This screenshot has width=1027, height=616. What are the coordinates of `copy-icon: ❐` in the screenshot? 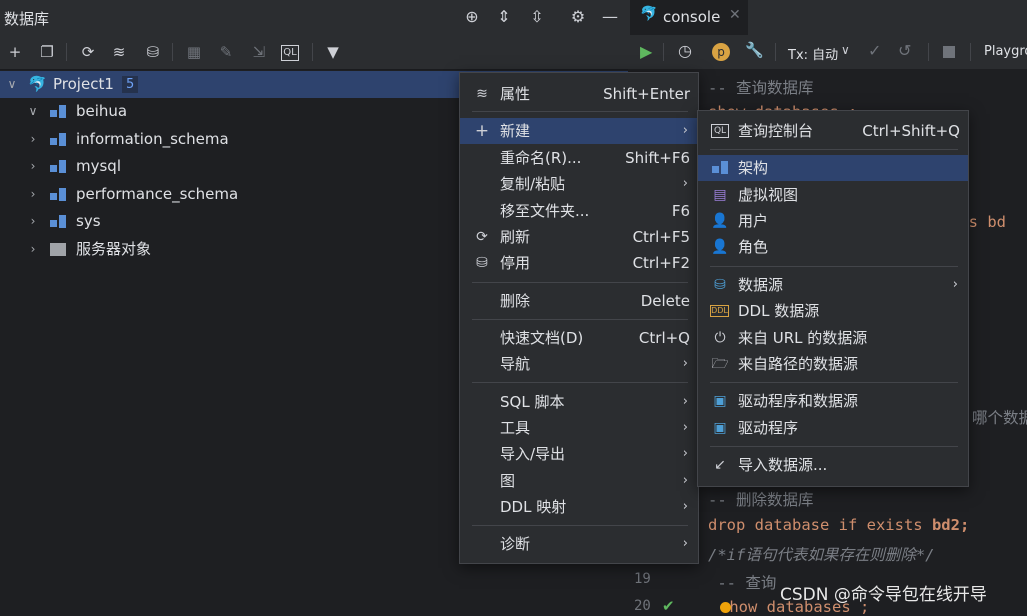 It's located at (47, 52).